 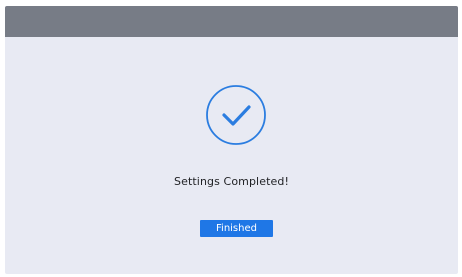 I want to click on checkmark-circle-icon, so click(x=236, y=115).